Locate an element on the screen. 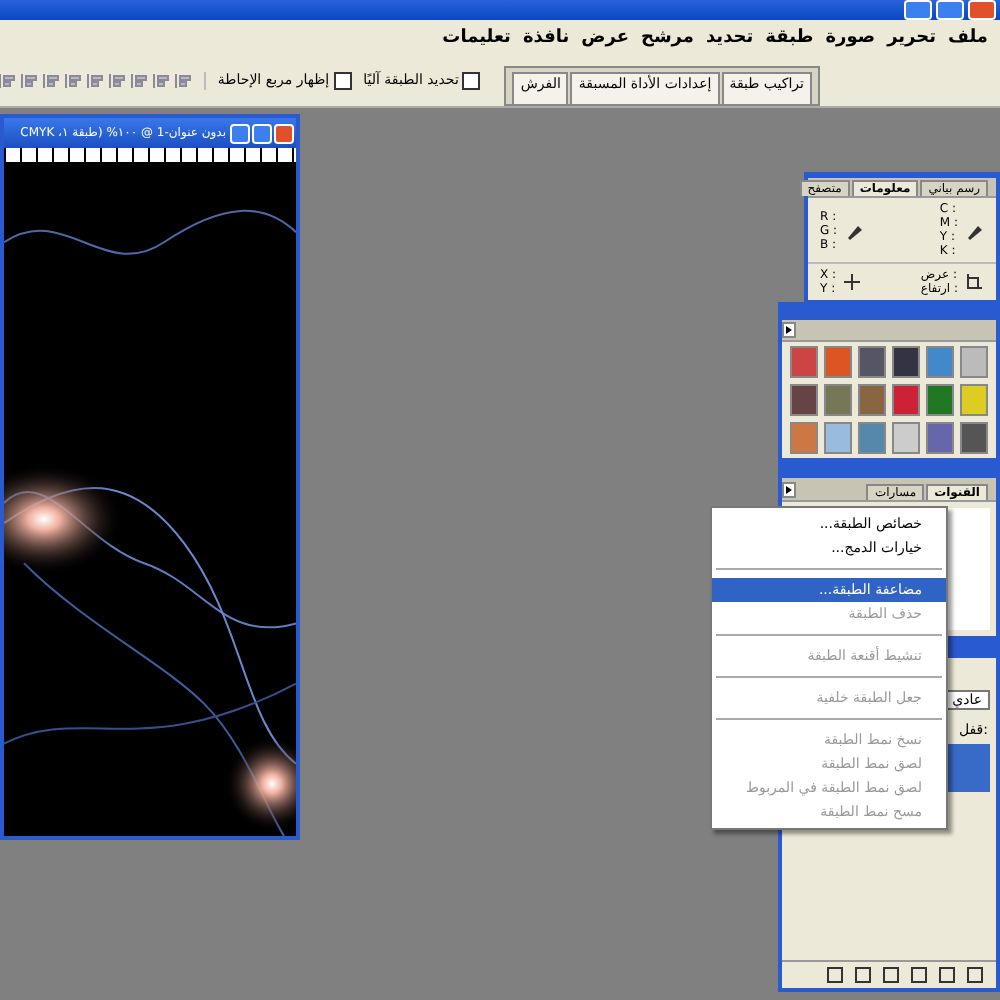  menu-item: صورة is located at coordinates (850, 37).